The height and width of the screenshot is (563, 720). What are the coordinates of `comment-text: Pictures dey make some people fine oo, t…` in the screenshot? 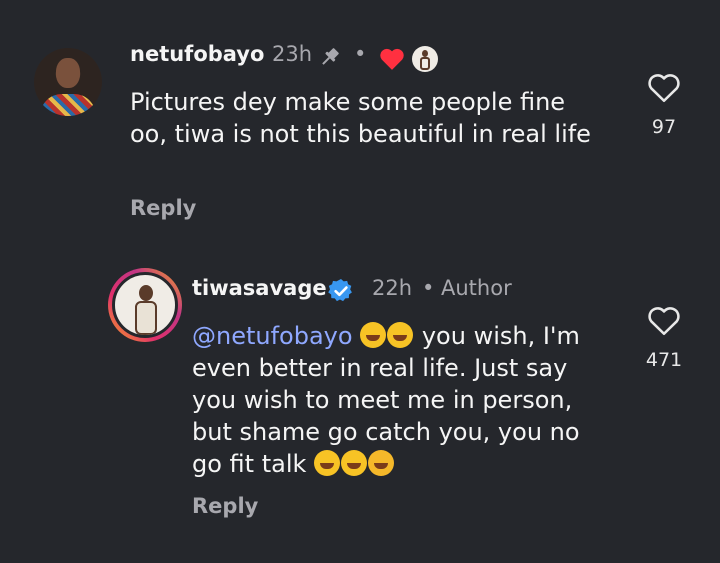 It's located at (360, 118).